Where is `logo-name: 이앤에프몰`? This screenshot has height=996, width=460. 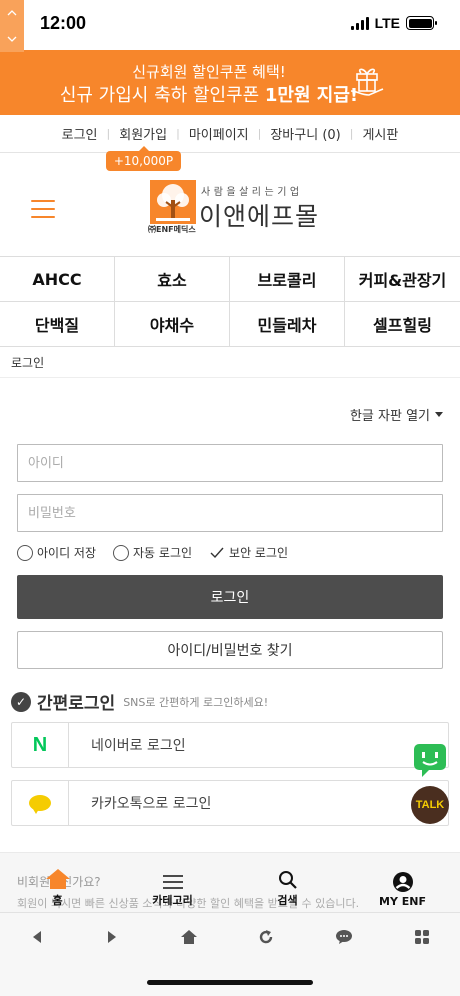
logo-name: 이앤에프몰 is located at coordinates (259, 215).